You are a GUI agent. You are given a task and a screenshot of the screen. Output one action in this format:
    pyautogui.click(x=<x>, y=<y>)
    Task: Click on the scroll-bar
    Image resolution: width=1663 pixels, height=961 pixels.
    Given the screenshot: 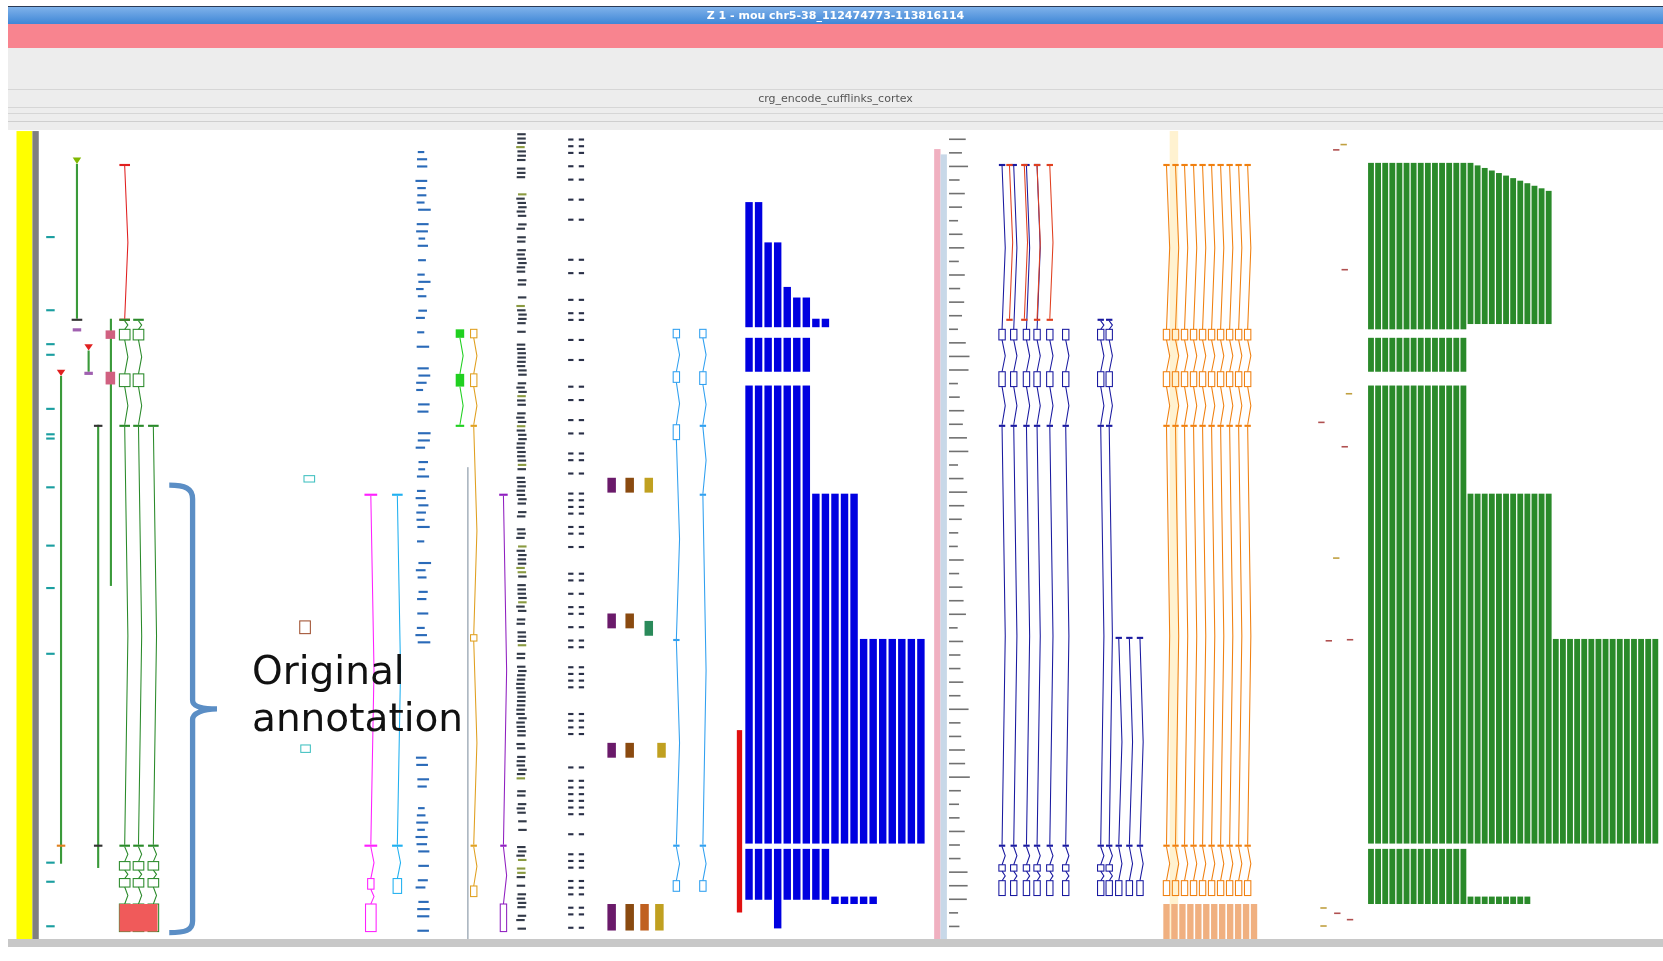 What is the action you would take?
    pyautogui.click(x=835, y=943)
    